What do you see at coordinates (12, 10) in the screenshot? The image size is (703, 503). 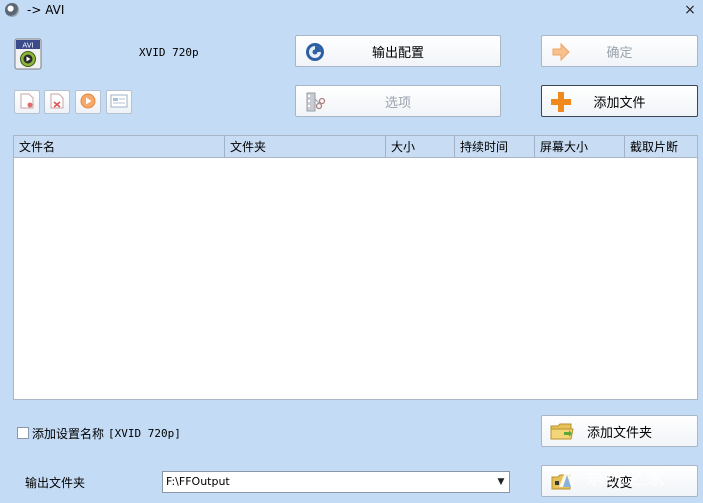 I see `app-icon` at bounding box center [12, 10].